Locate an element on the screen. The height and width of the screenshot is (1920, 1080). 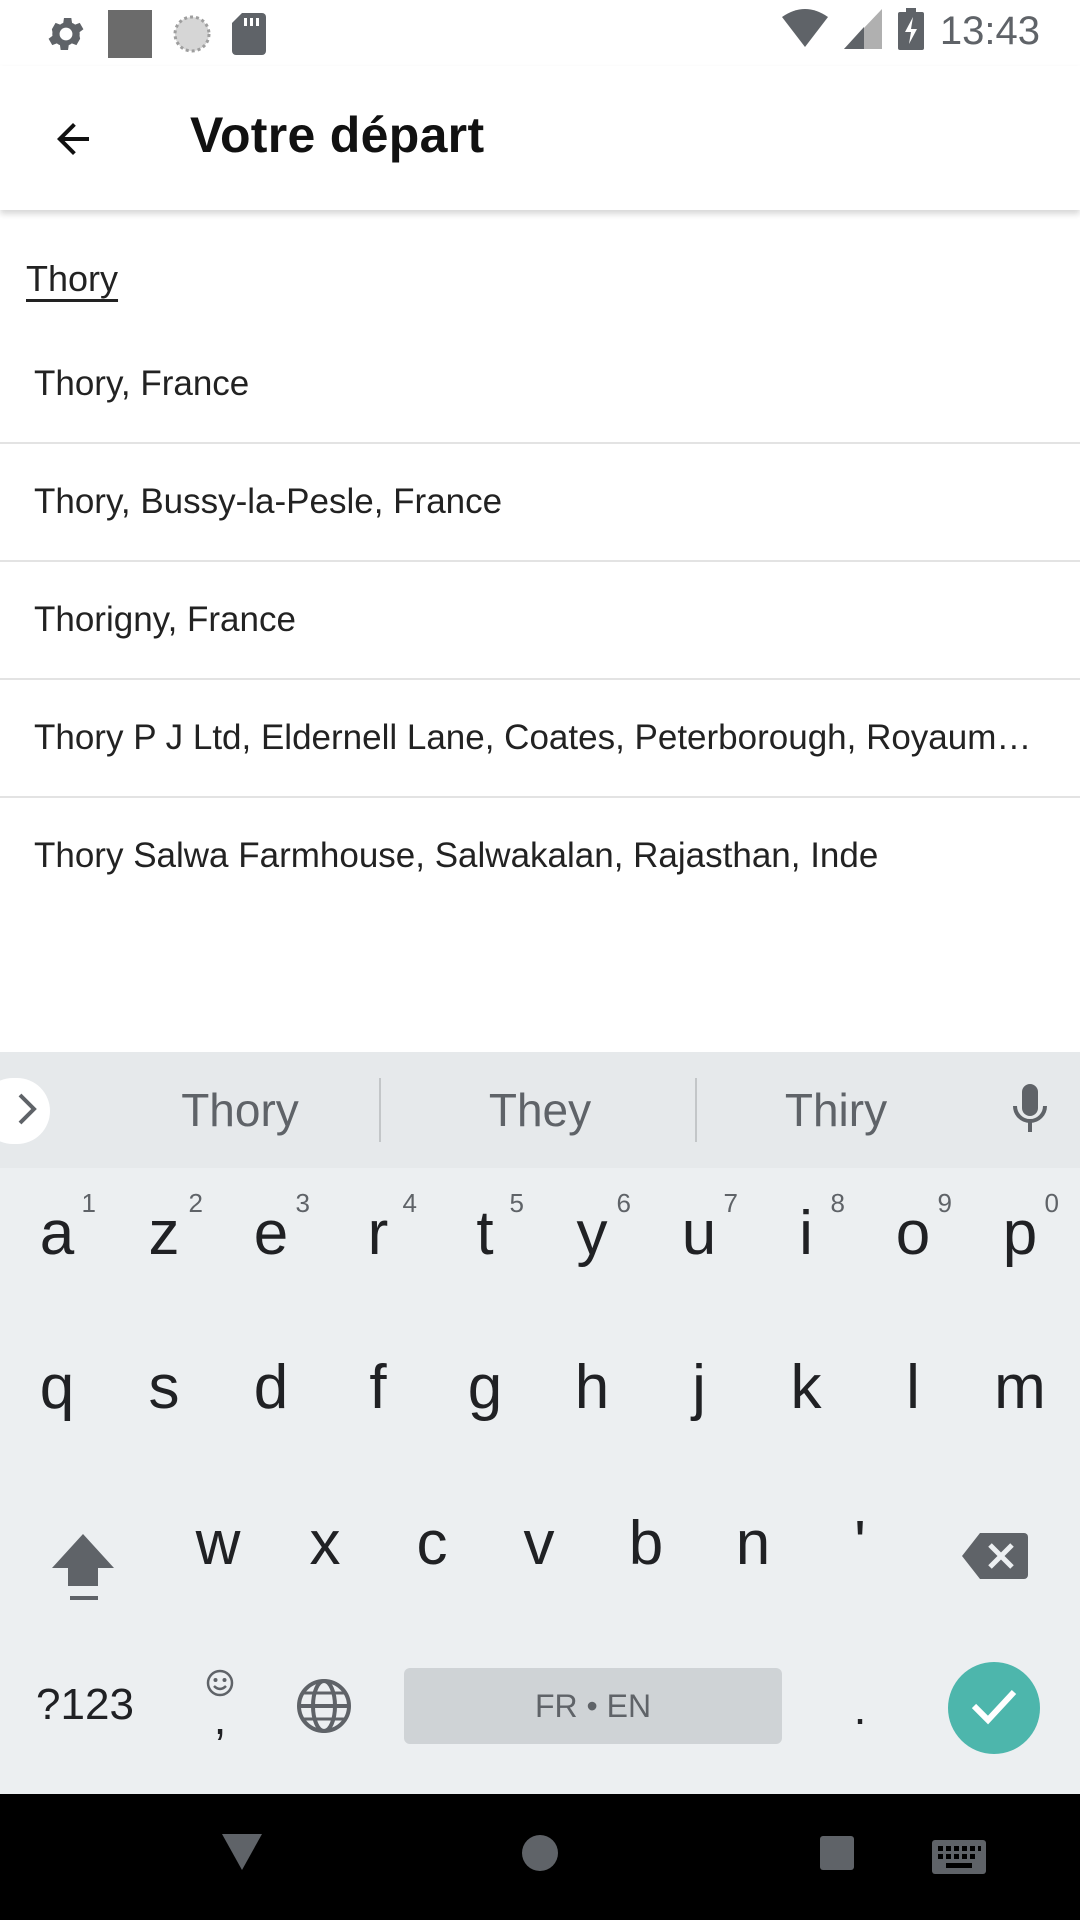
key-k: k is located at coordinates (806, 1387).